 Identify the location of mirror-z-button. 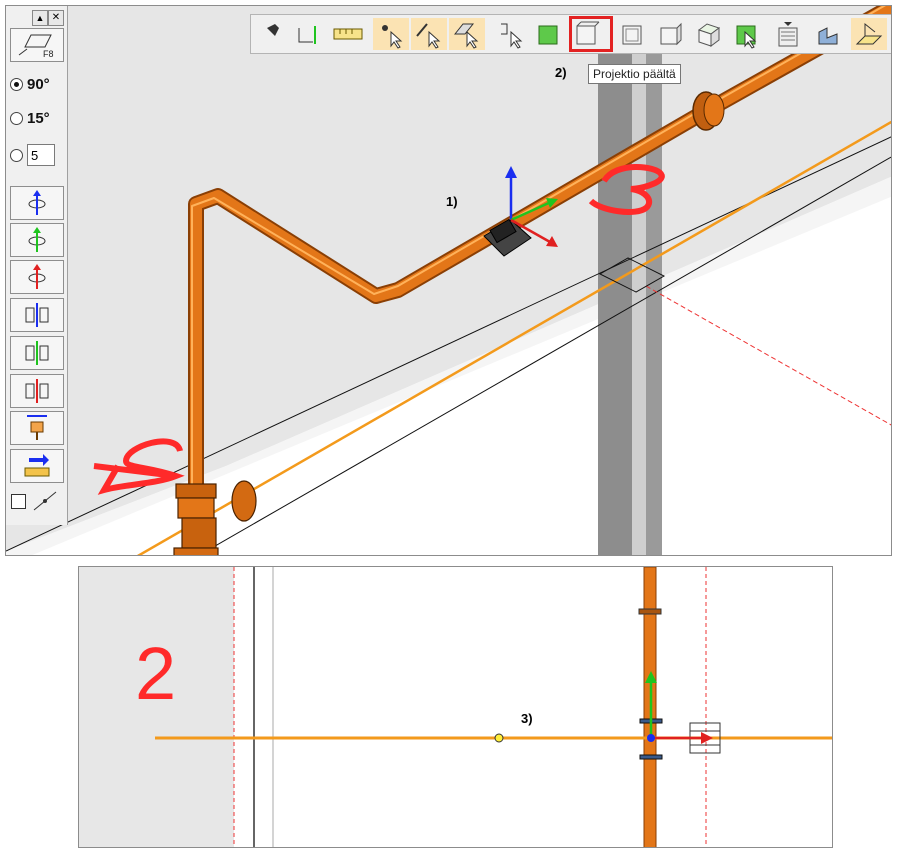
(37, 315).